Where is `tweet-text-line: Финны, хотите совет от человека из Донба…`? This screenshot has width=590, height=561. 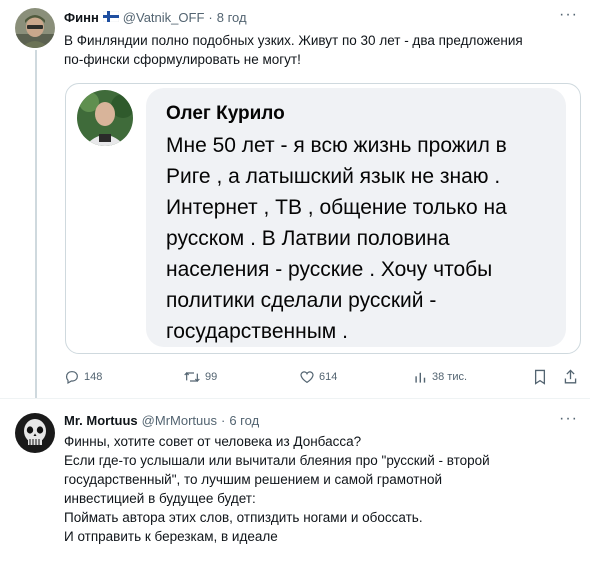
tweet-text-line: Финны, хотите совет от человека из Донба… is located at coordinates (213, 441).